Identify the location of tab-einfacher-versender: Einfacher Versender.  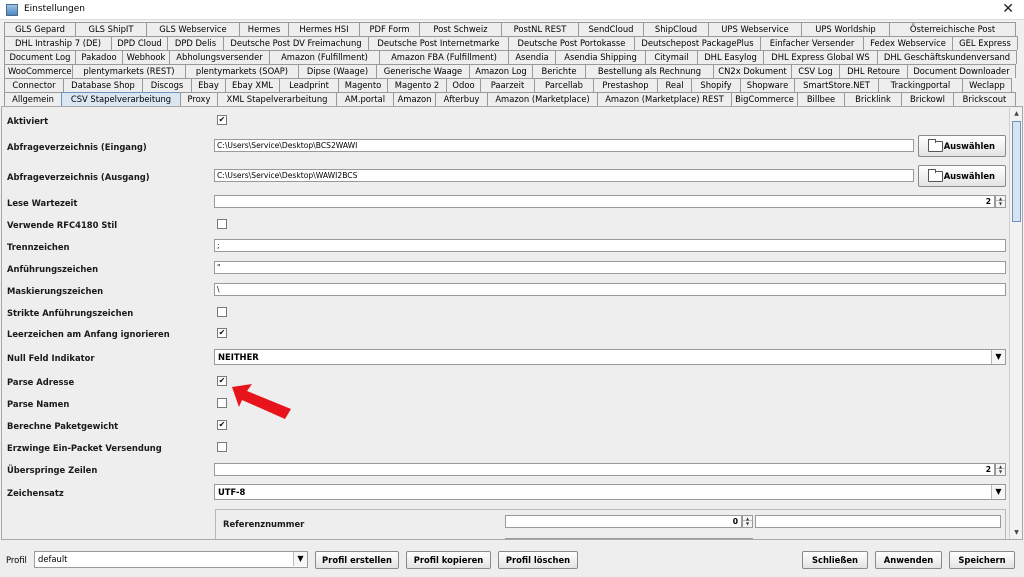
(812, 43).